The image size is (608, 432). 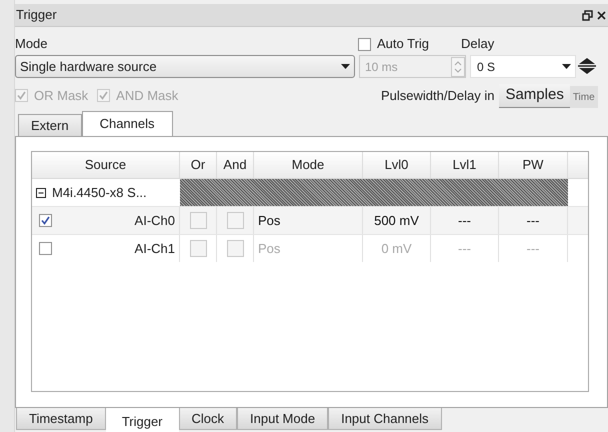 What do you see at coordinates (154, 221) in the screenshot?
I see `channel-name: AI-Ch0` at bounding box center [154, 221].